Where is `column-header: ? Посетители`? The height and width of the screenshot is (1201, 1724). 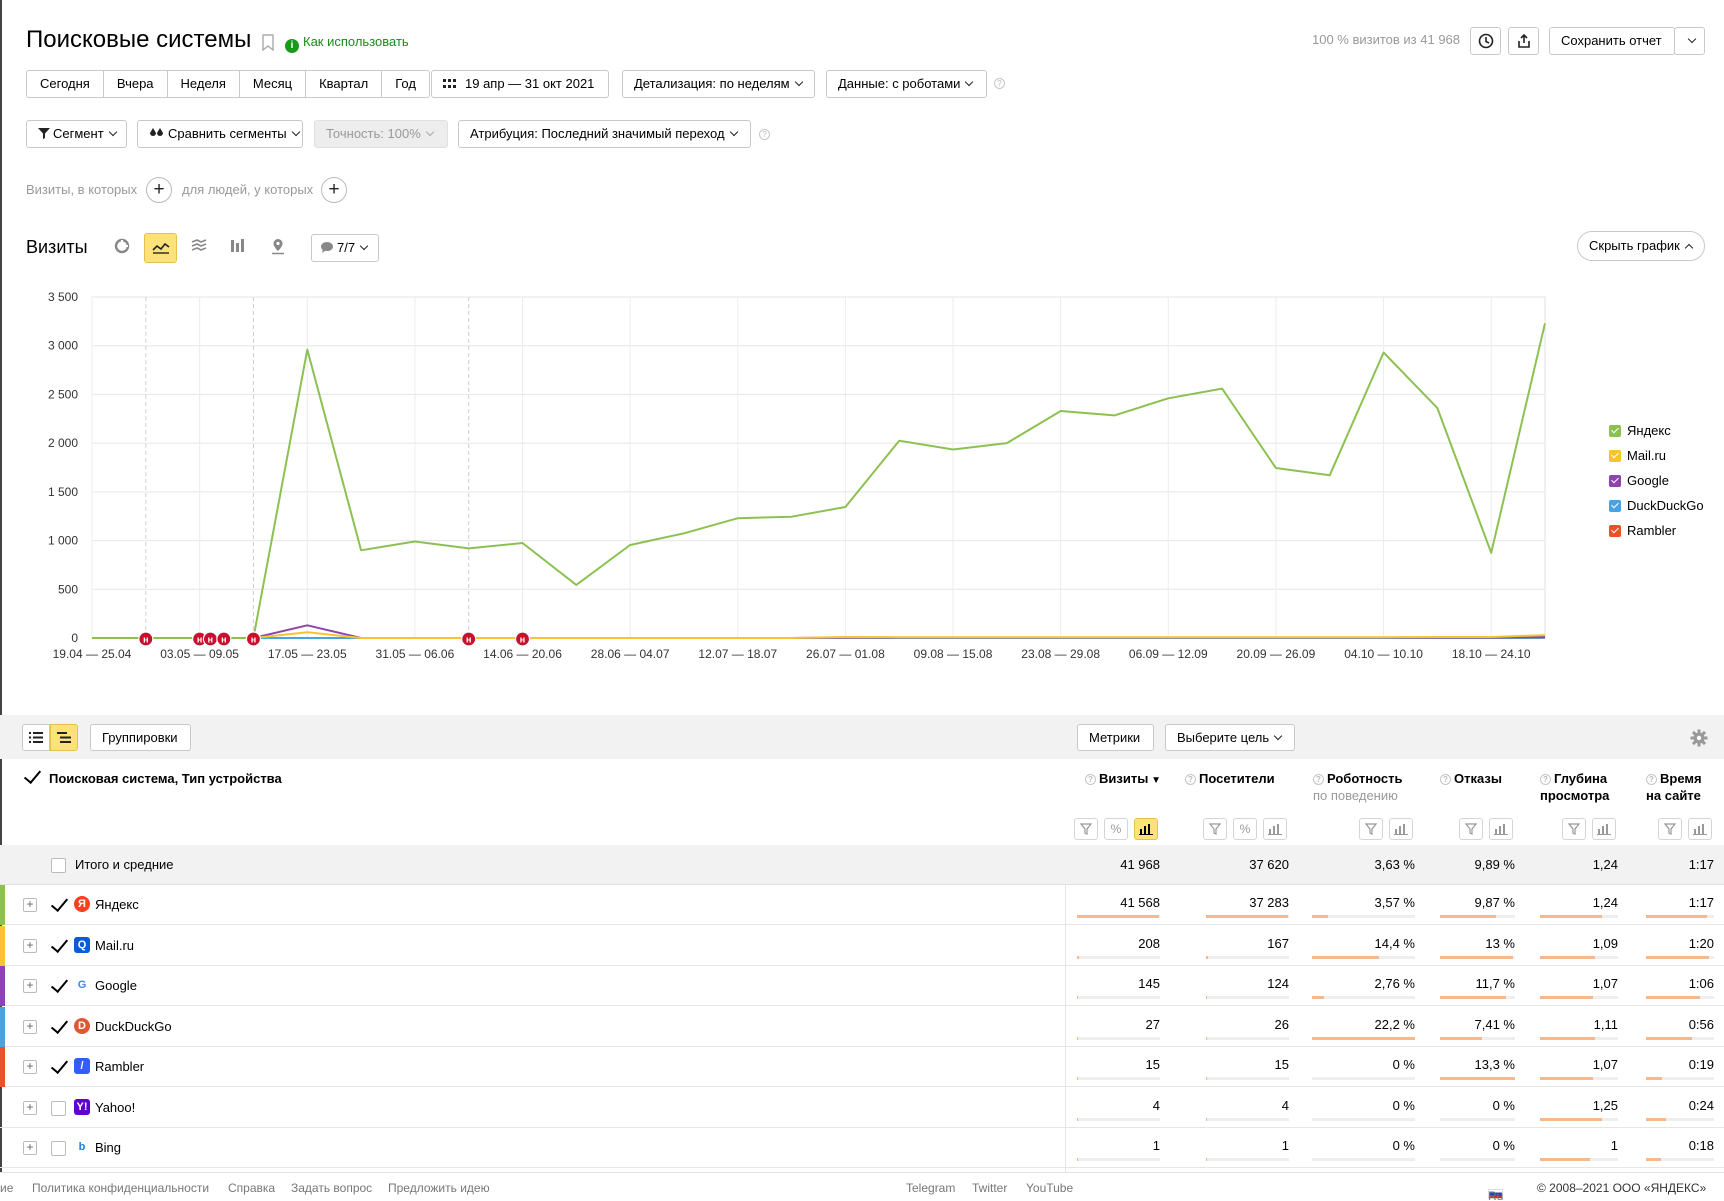 column-header: ? Посетители is located at coordinates (1230, 778).